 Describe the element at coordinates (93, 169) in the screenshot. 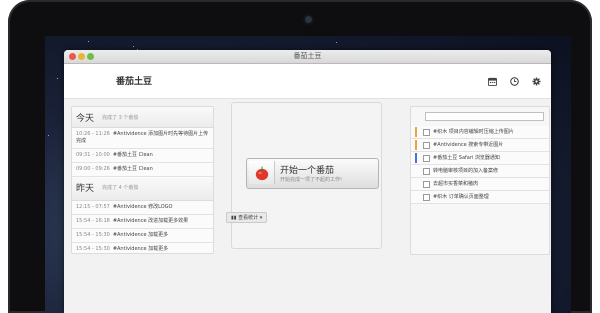

I see `history-time: 09:00 - 09:26` at that location.